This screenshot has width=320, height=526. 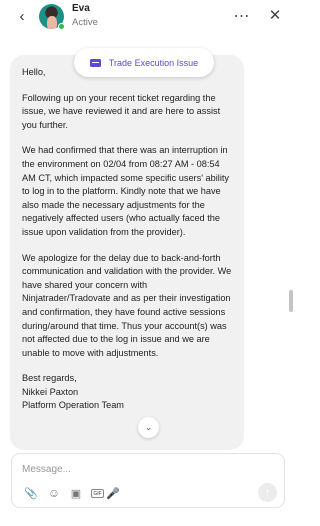 What do you see at coordinates (85, 22) in the screenshot?
I see `contact-status: Active` at bounding box center [85, 22].